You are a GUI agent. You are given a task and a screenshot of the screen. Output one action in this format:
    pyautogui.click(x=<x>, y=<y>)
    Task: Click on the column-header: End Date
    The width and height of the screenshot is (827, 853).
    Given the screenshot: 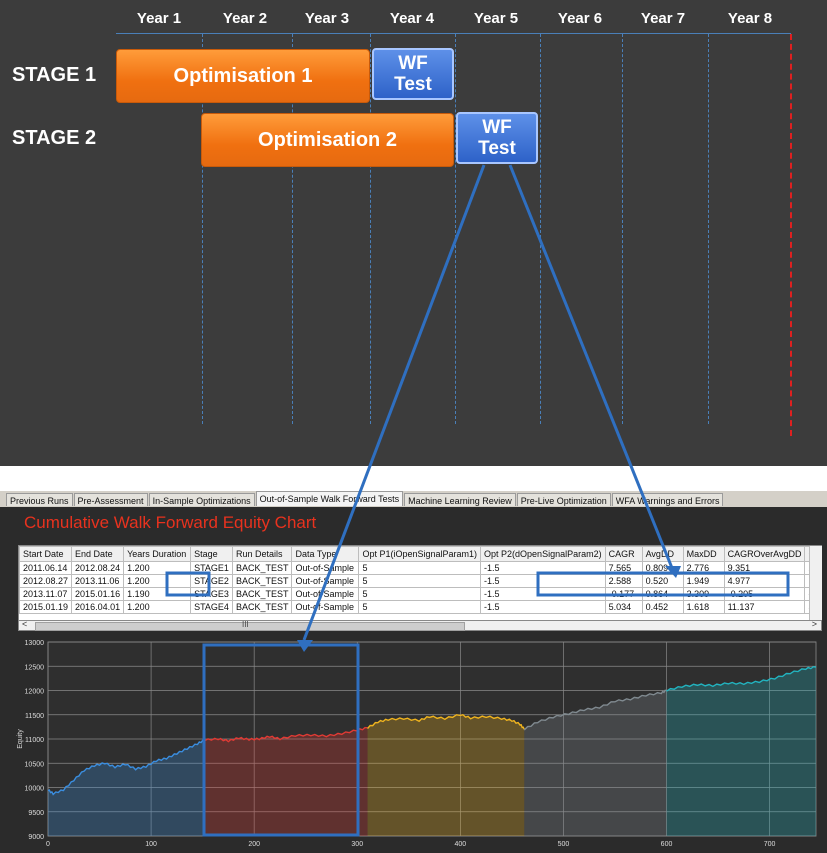 What is the action you would take?
    pyautogui.click(x=98, y=554)
    